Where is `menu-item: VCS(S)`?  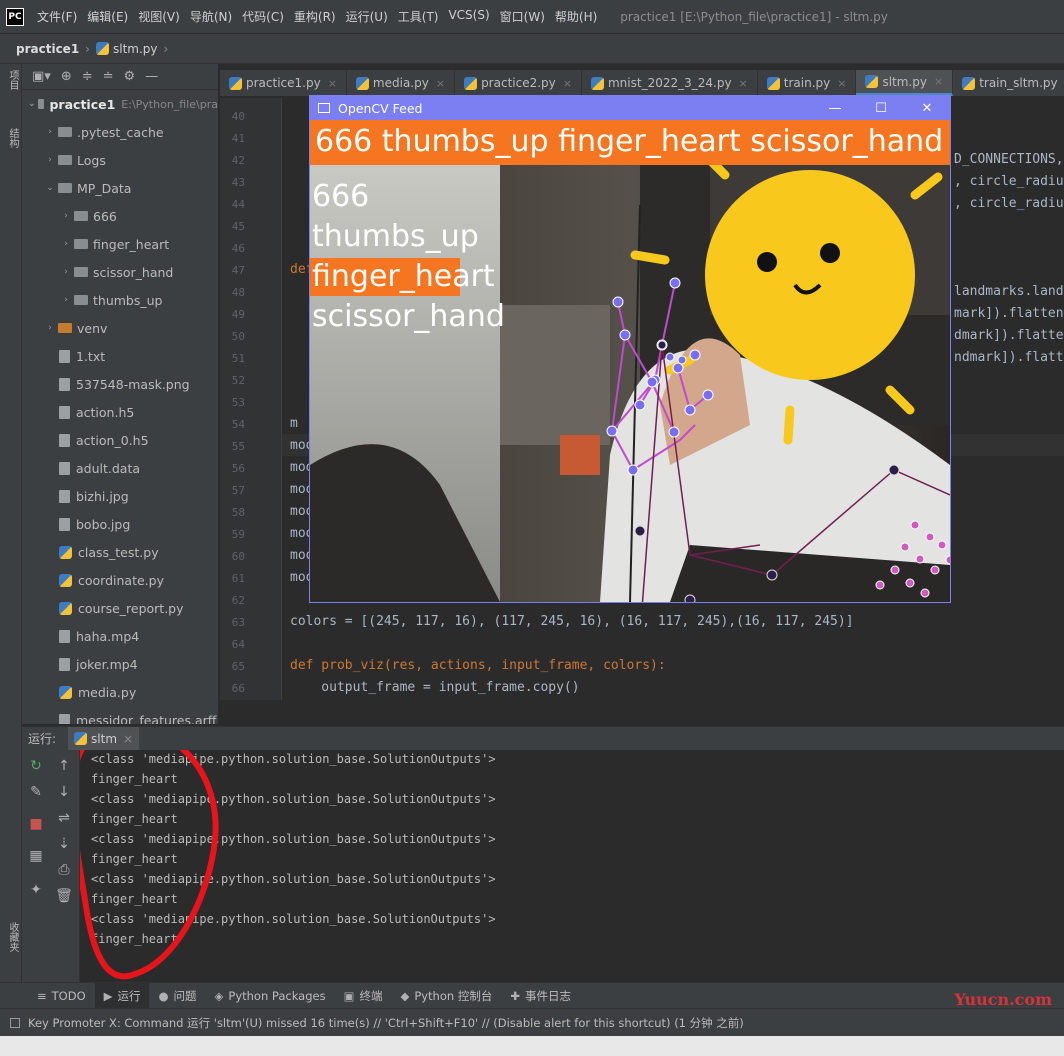
menu-item: VCS(S) is located at coordinates (468, 16).